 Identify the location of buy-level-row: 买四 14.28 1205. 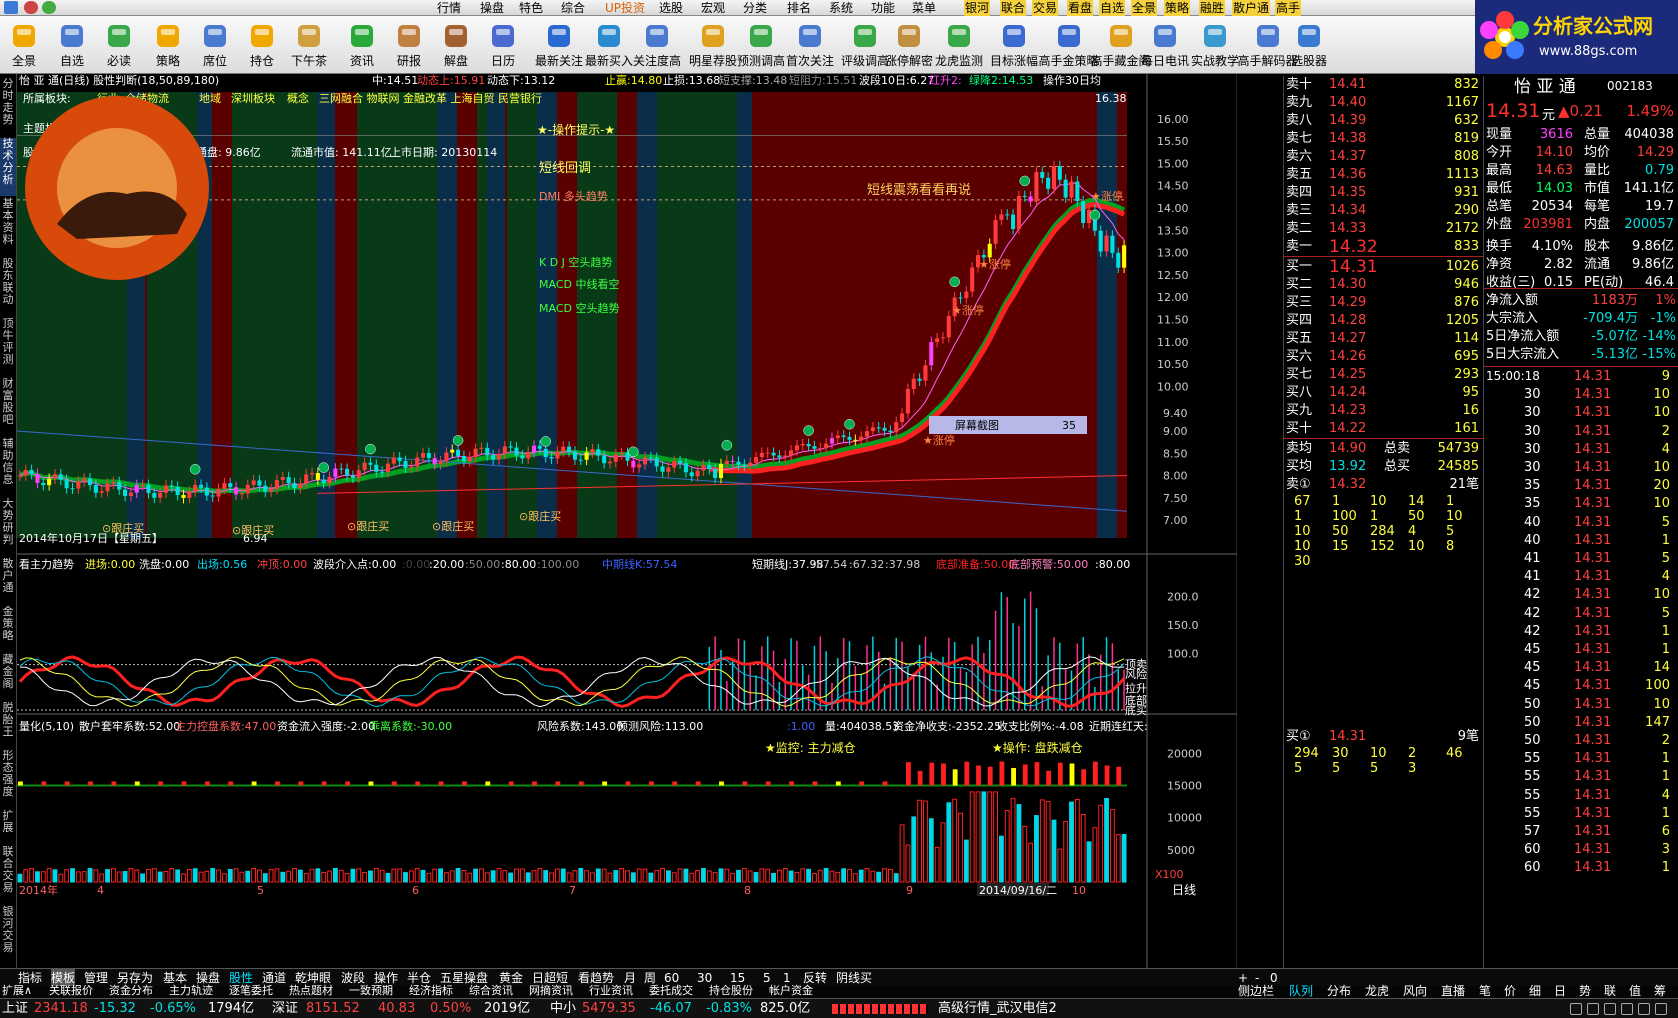
(1383, 321).